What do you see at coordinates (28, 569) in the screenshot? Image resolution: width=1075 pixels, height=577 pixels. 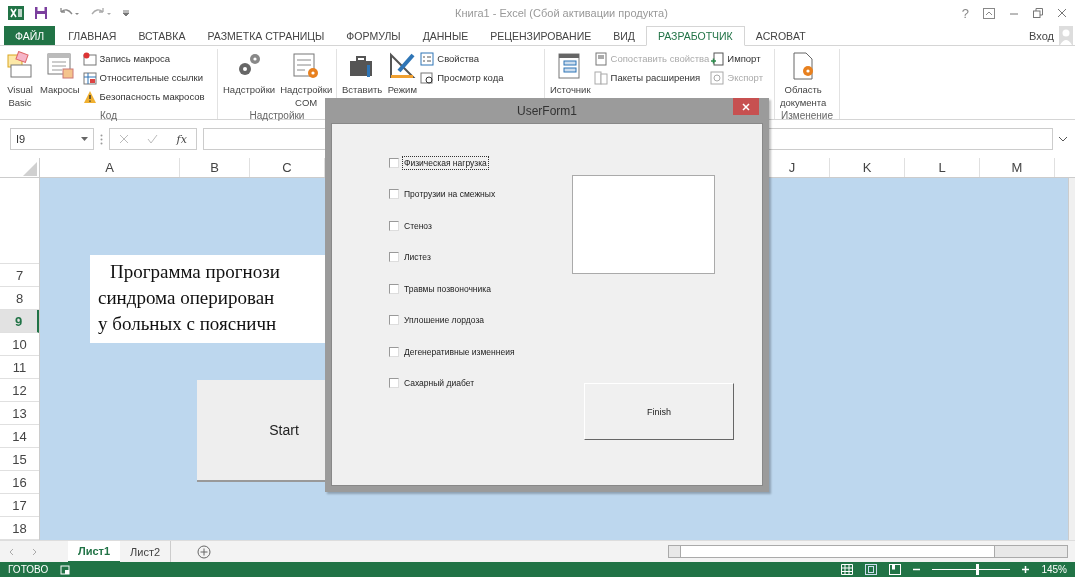 I see `status-text: ГОТОВО` at bounding box center [28, 569].